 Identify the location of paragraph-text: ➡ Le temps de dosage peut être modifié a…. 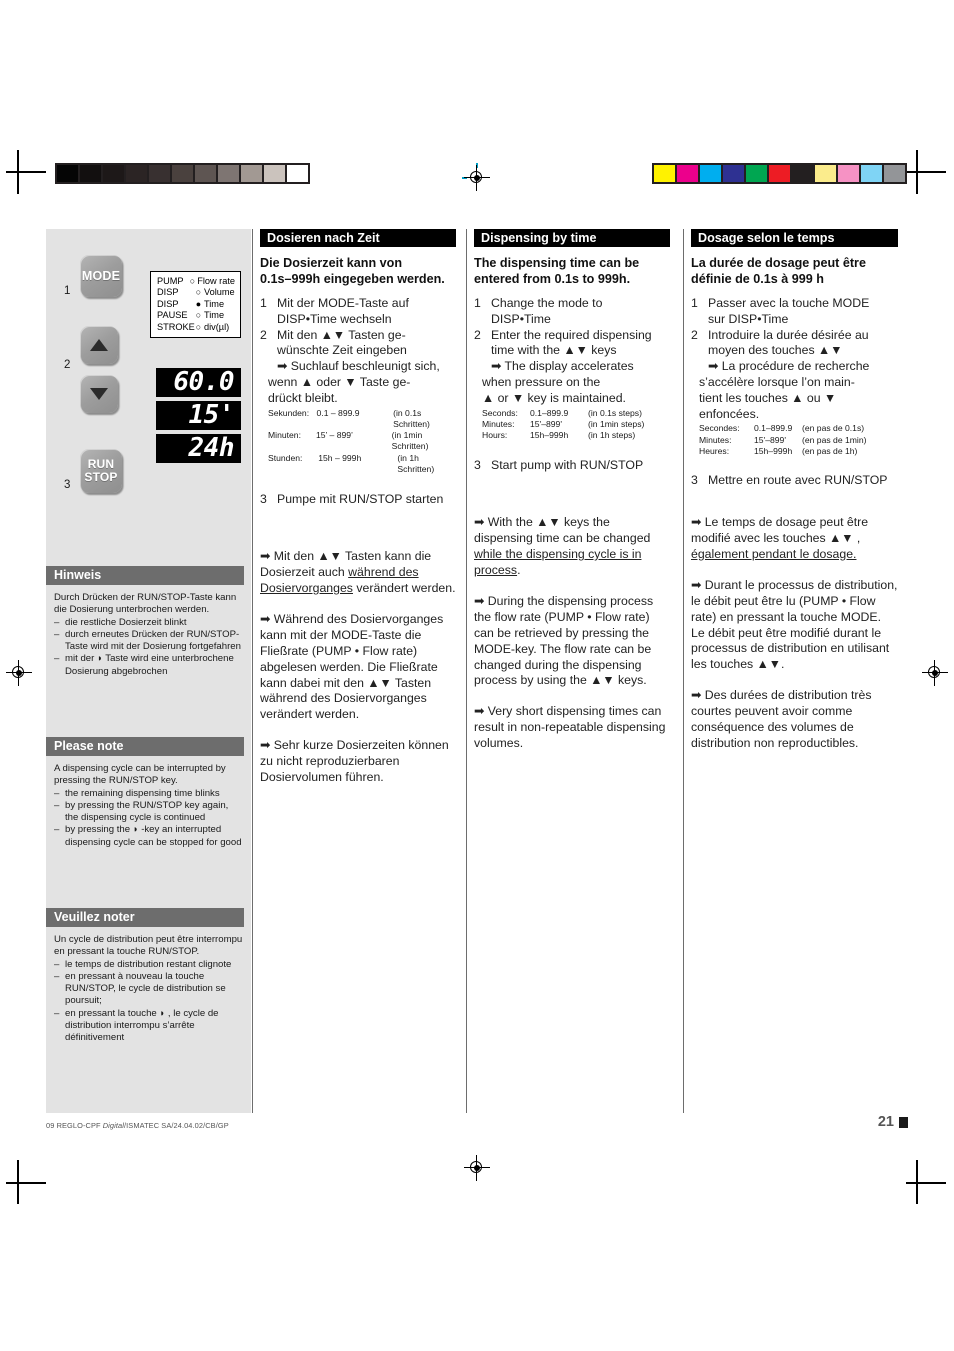
(780, 530).